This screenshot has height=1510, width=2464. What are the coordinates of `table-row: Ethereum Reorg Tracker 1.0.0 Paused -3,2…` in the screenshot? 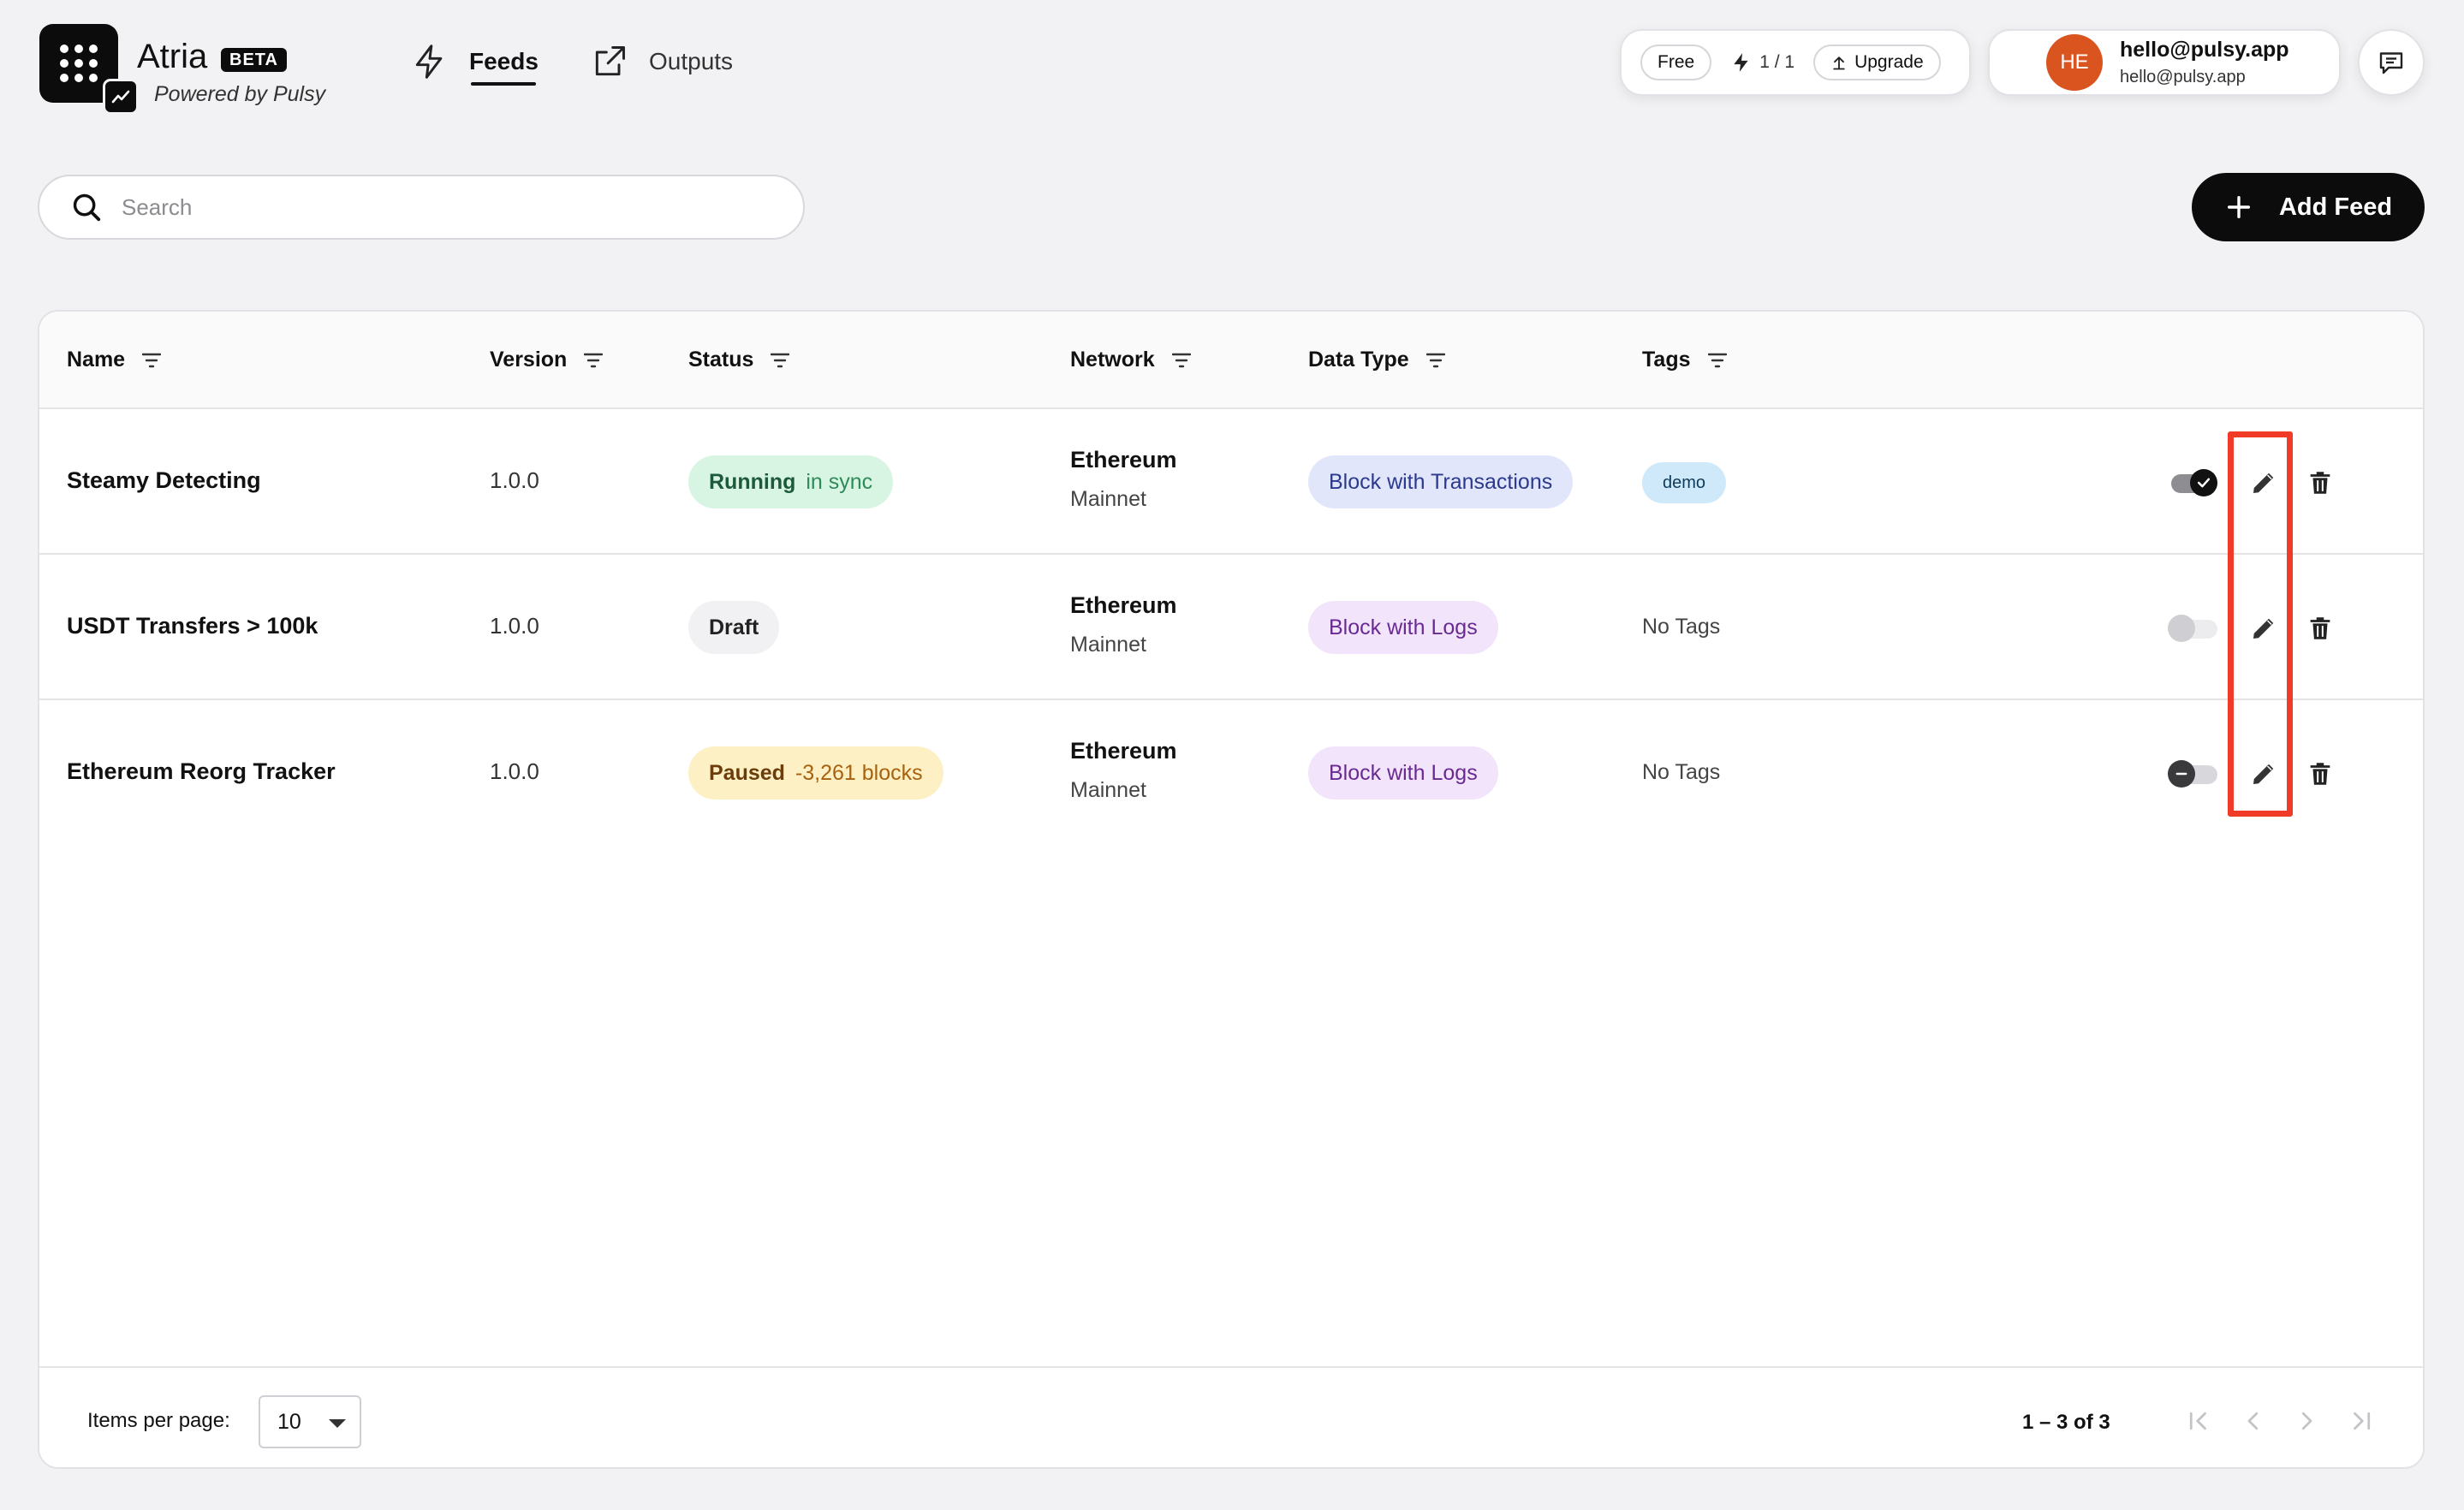 It's located at (1231, 773).